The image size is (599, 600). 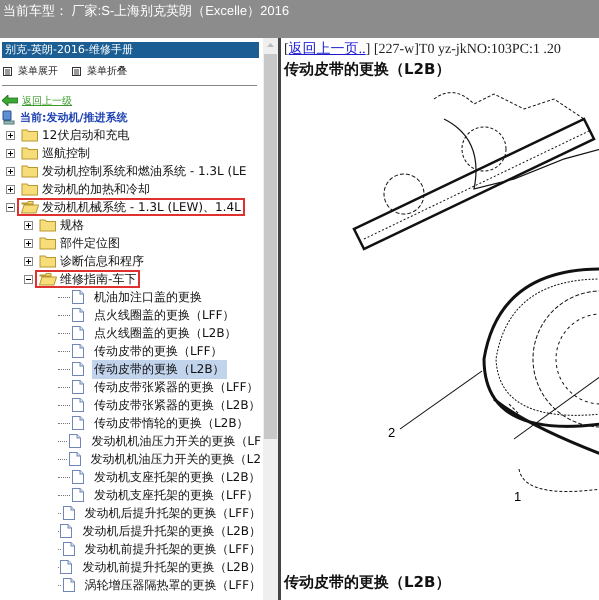 I want to click on tree-folder: 12伏启动和充电, so click(x=75, y=135).